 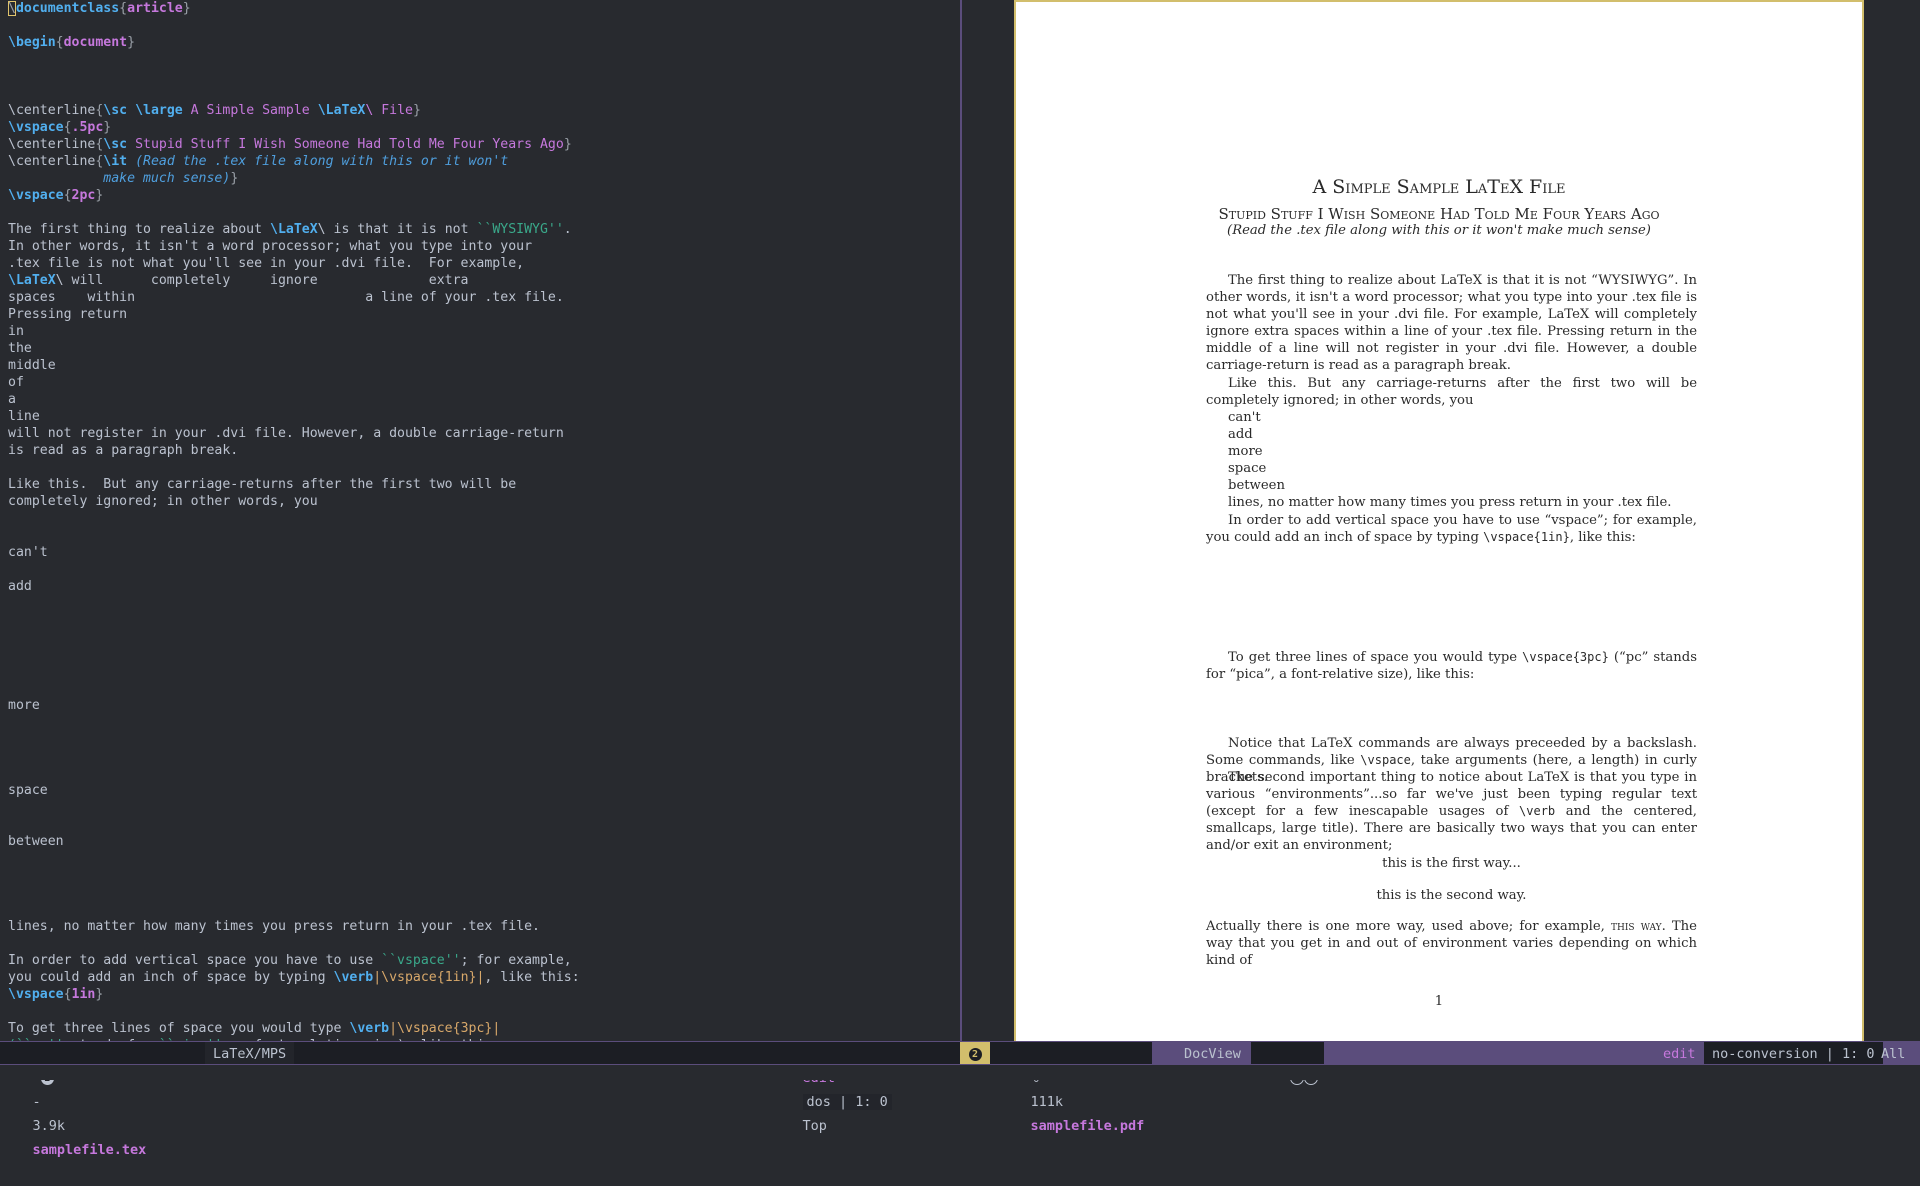 What do you see at coordinates (483, 399) in the screenshot?
I see `source-line: a` at bounding box center [483, 399].